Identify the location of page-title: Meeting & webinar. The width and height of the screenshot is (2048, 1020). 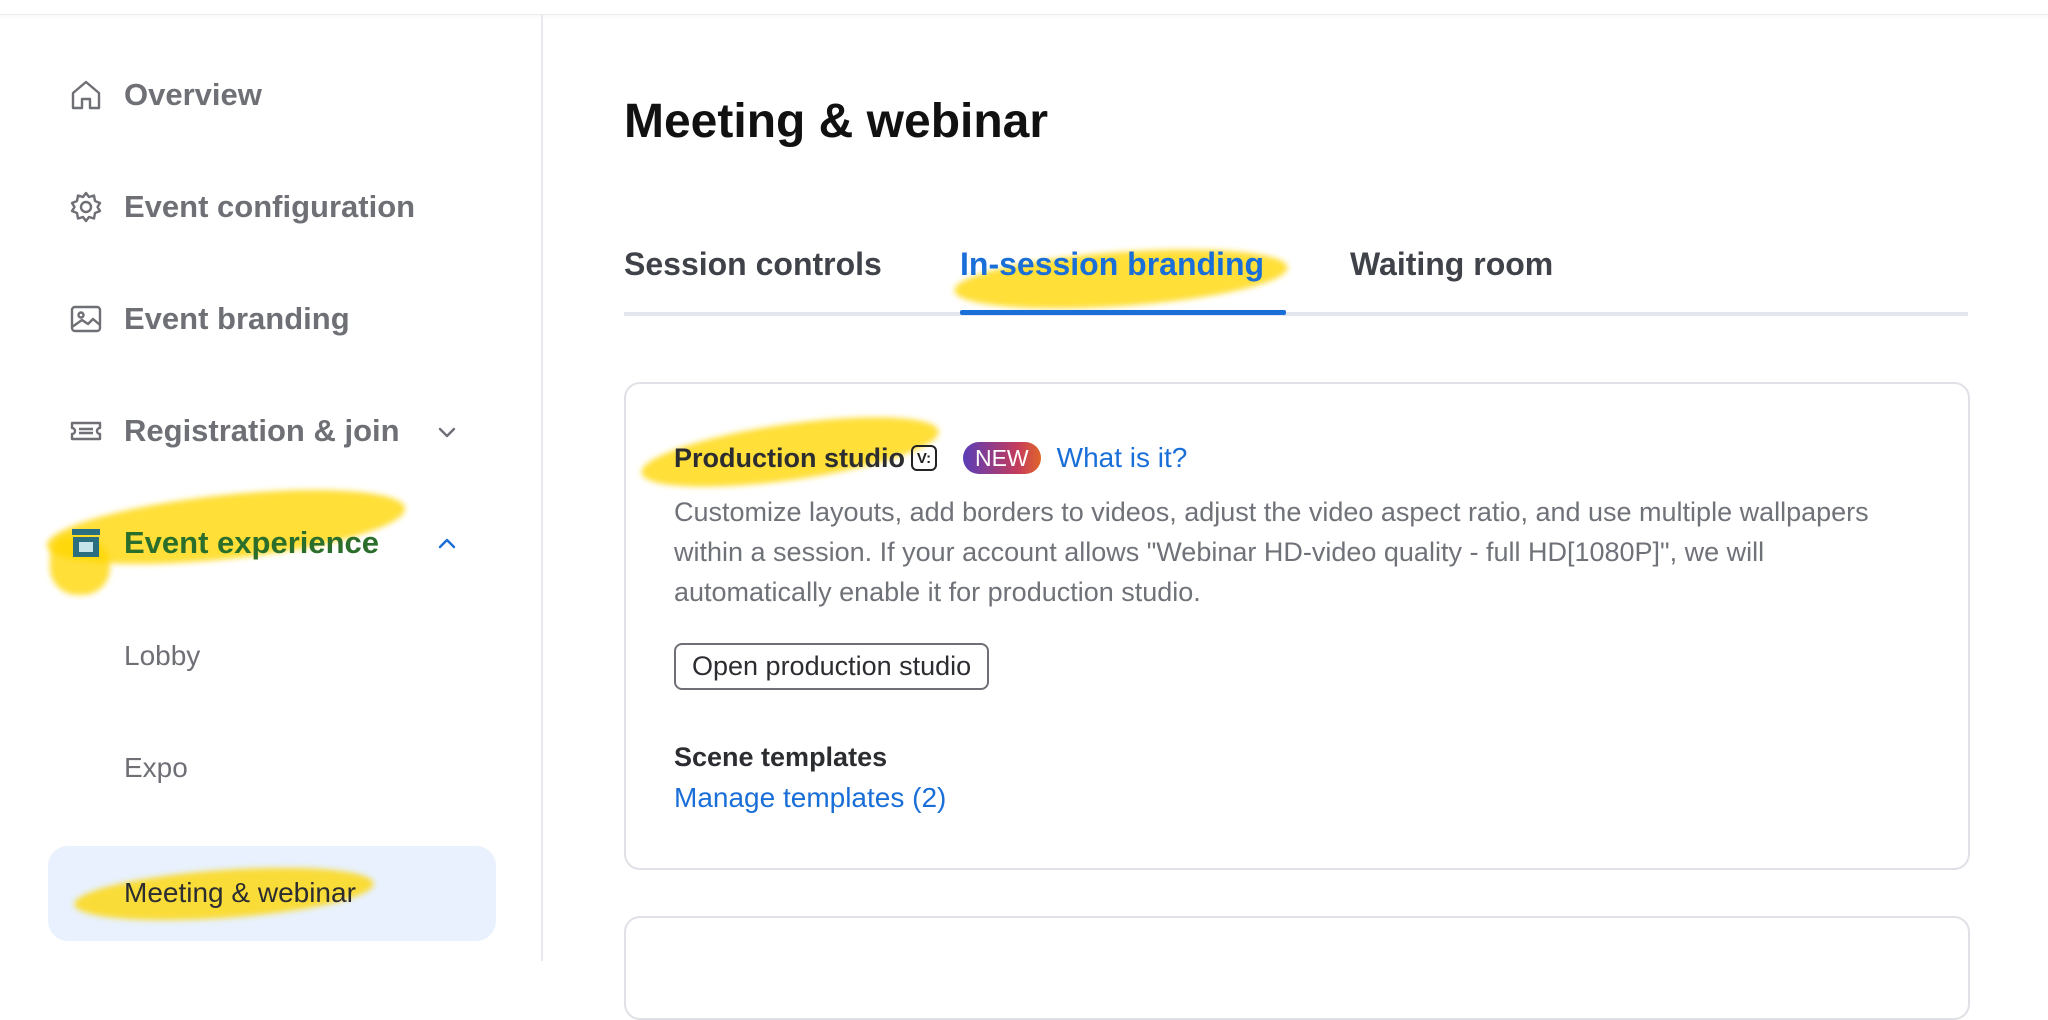
(836, 121).